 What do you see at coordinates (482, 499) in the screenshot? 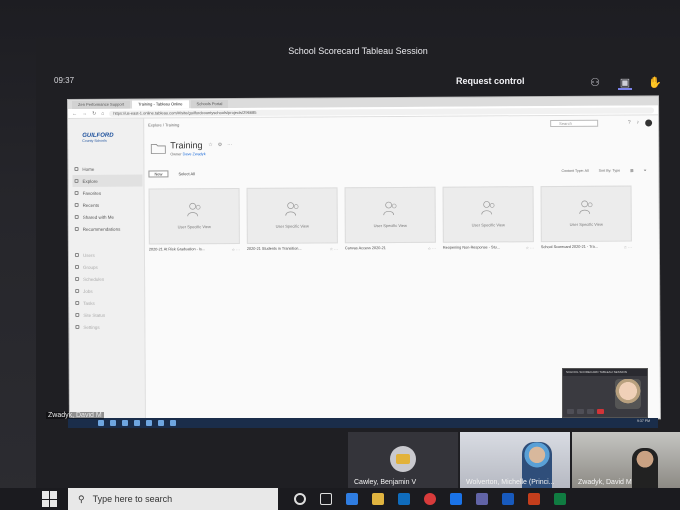
I see `teams-icon` at bounding box center [482, 499].